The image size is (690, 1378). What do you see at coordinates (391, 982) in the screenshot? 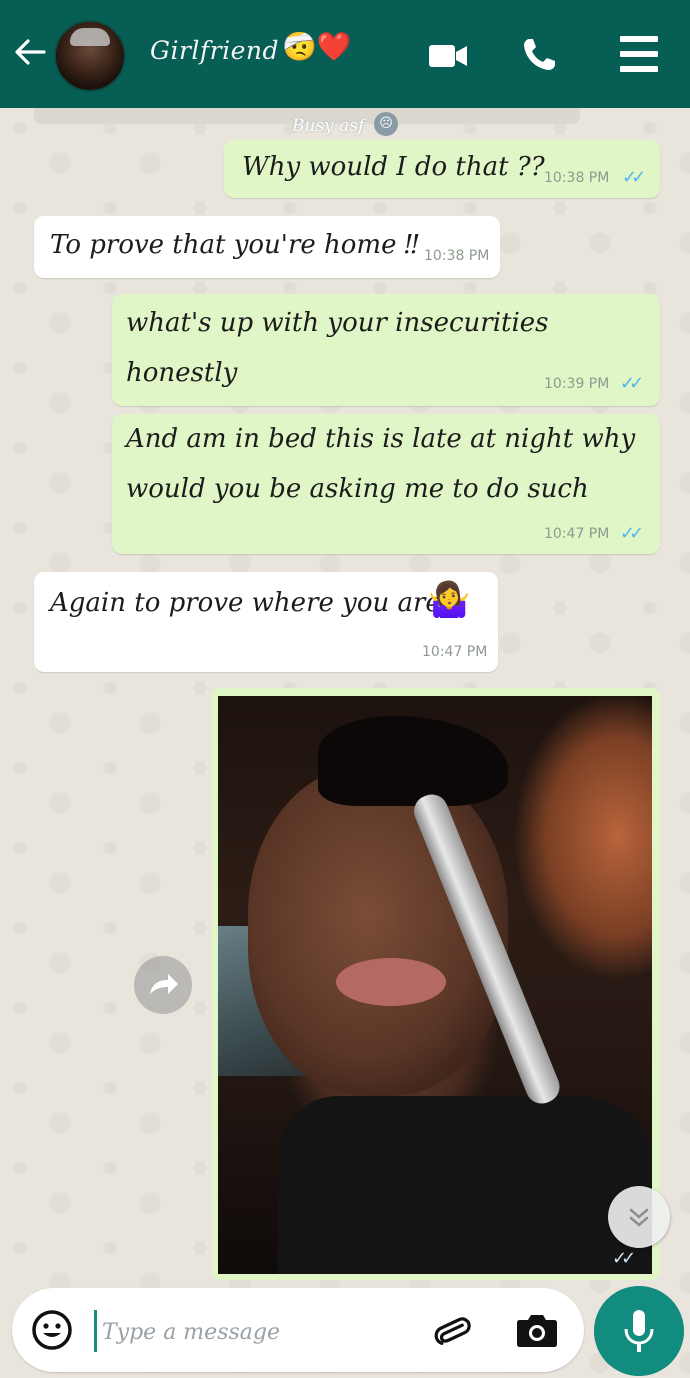
I see `photo-lips` at bounding box center [391, 982].